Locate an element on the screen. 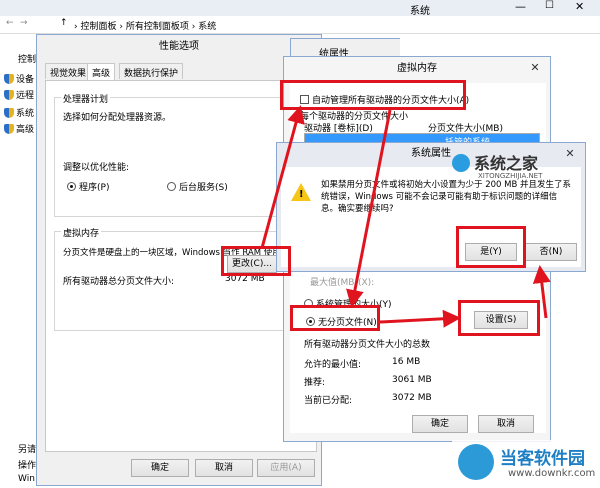 The height and width of the screenshot is (488, 600). arrow-change-to-auto is located at coordinates (282, 177).